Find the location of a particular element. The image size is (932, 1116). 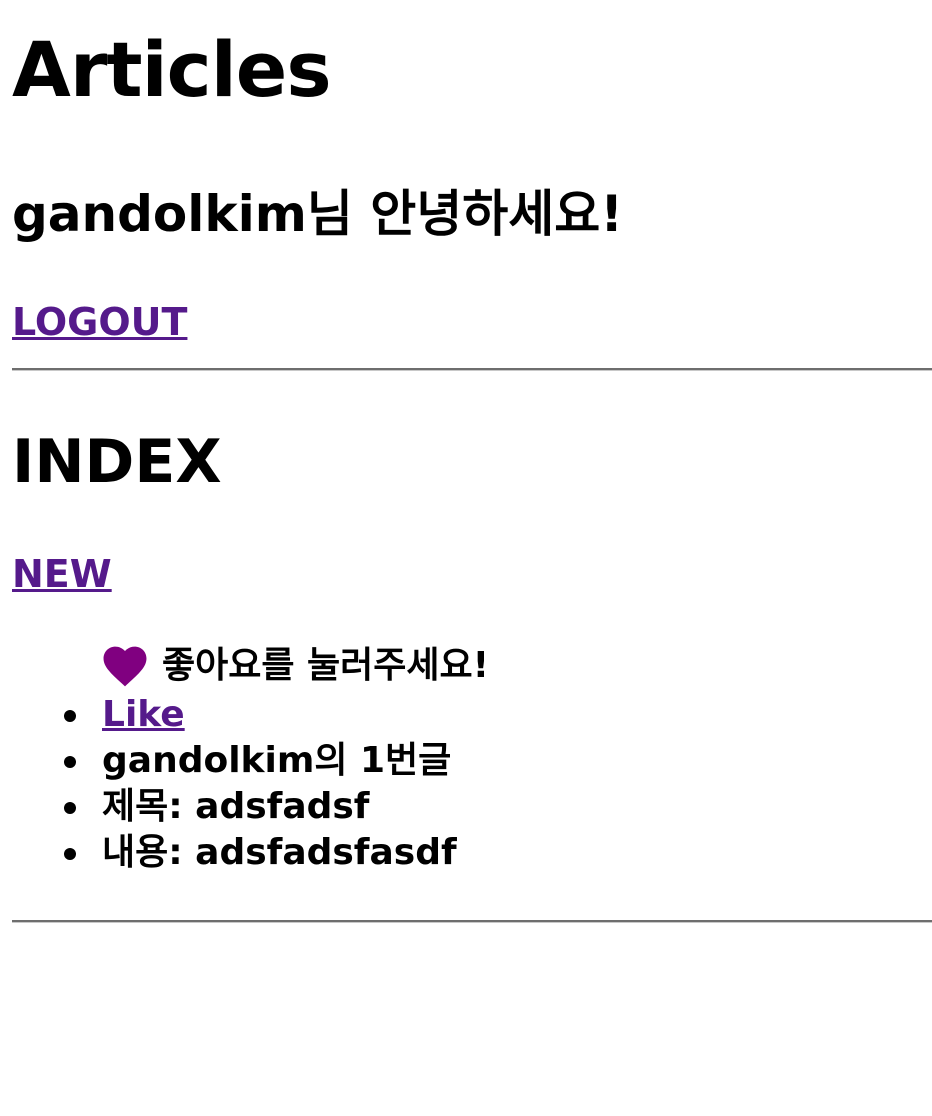

heart-icon is located at coordinates (125, 666).